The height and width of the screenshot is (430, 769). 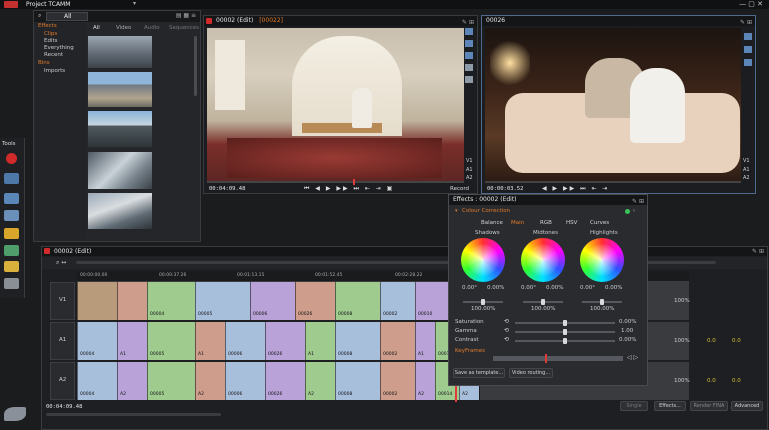 I want to click on section-enabled-icon, so click(x=627, y=211).